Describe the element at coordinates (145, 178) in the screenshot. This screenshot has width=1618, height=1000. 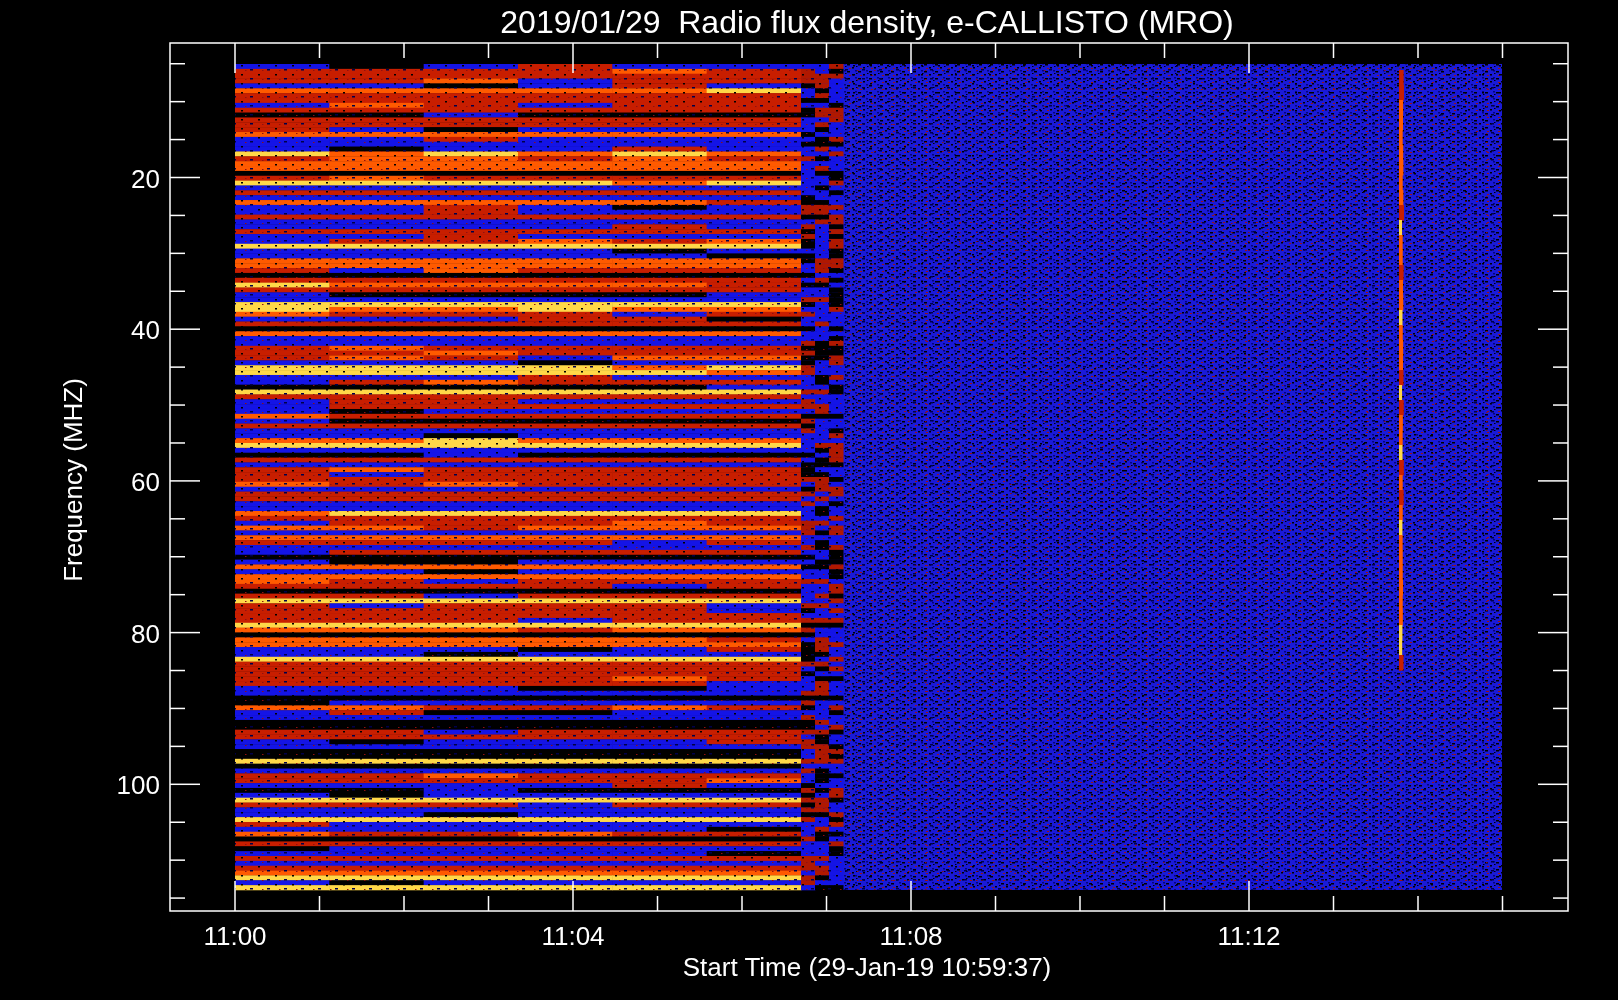
I see `tick-label: 20` at that location.